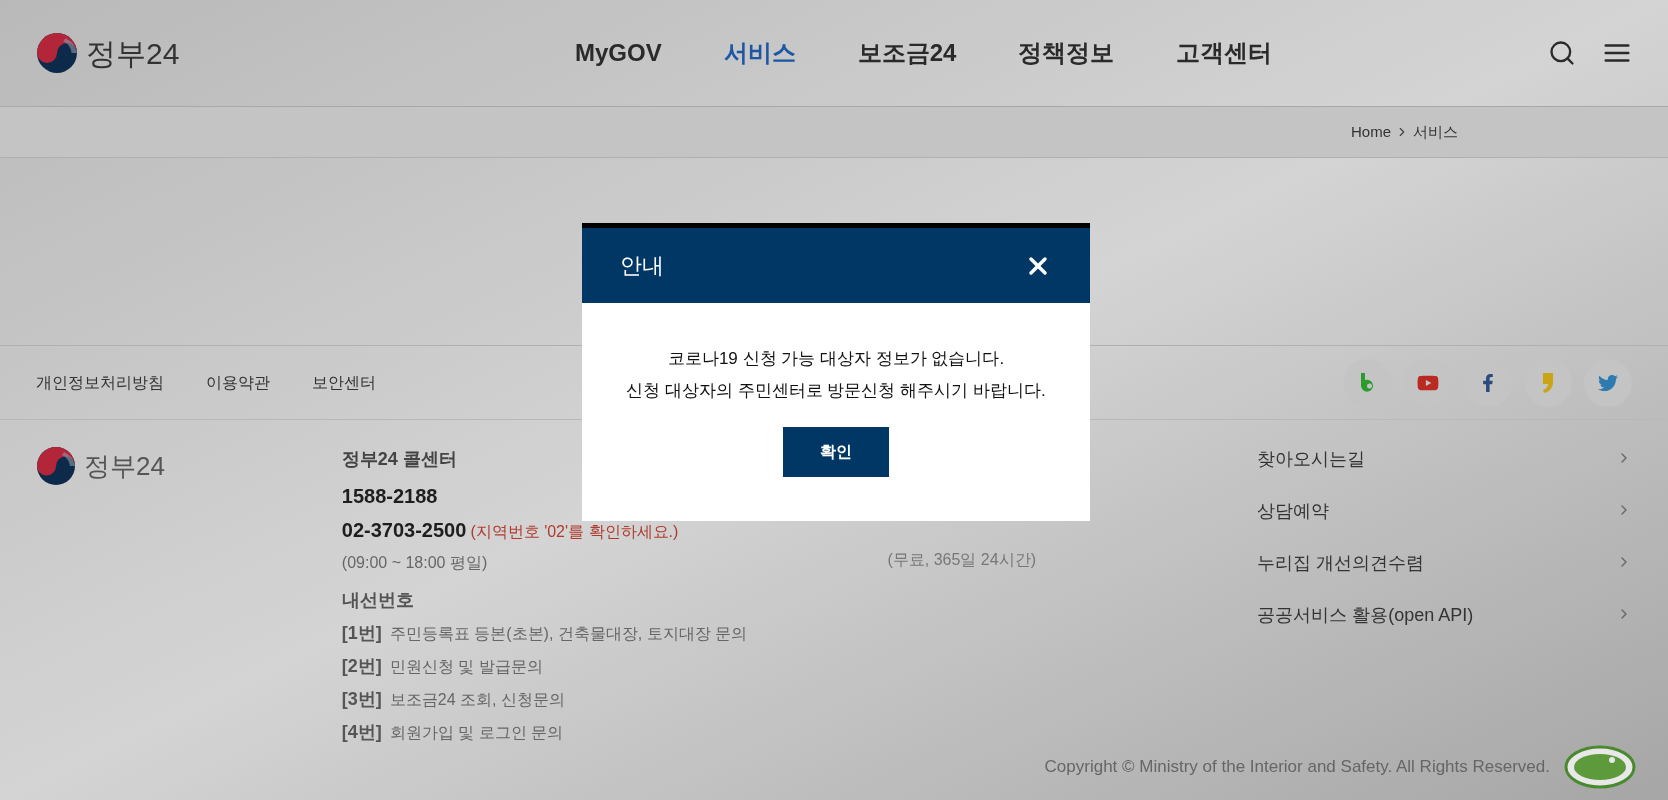 The width and height of the screenshot is (1668, 800). What do you see at coordinates (1224, 53) in the screenshot?
I see `nav-tab: 고객센터` at bounding box center [1224, 53].